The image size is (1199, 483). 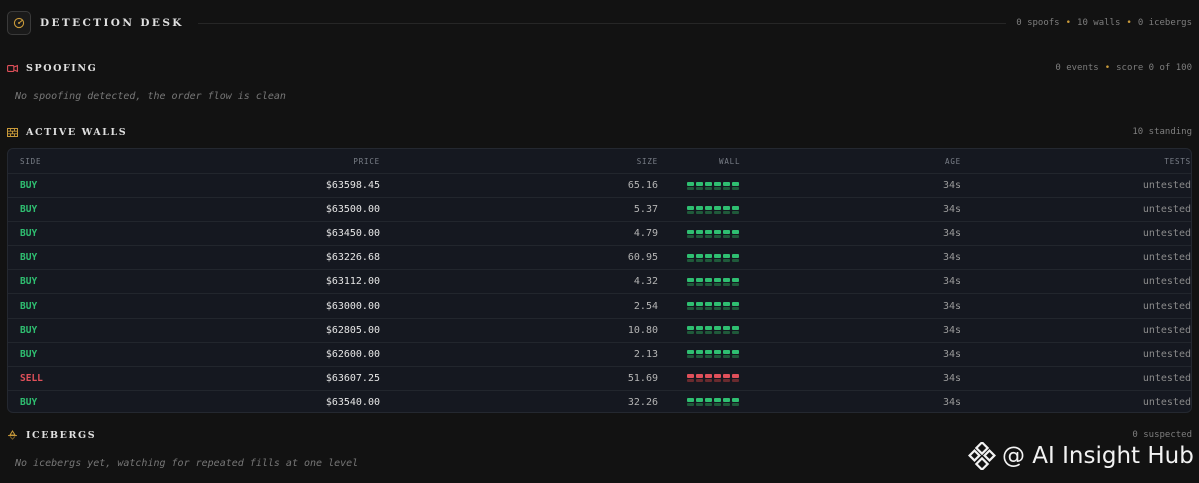 I want to click on column-header-age: AGE, so click(x=953, y=161).